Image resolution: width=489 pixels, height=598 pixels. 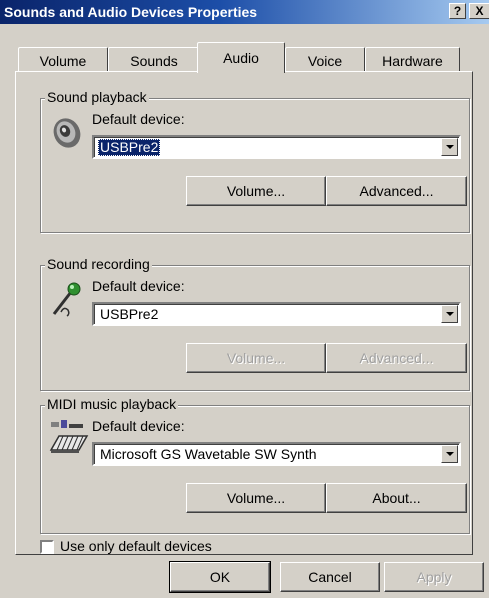 I want to click on cancel-button: Cancel, so click(x=330, y=577).